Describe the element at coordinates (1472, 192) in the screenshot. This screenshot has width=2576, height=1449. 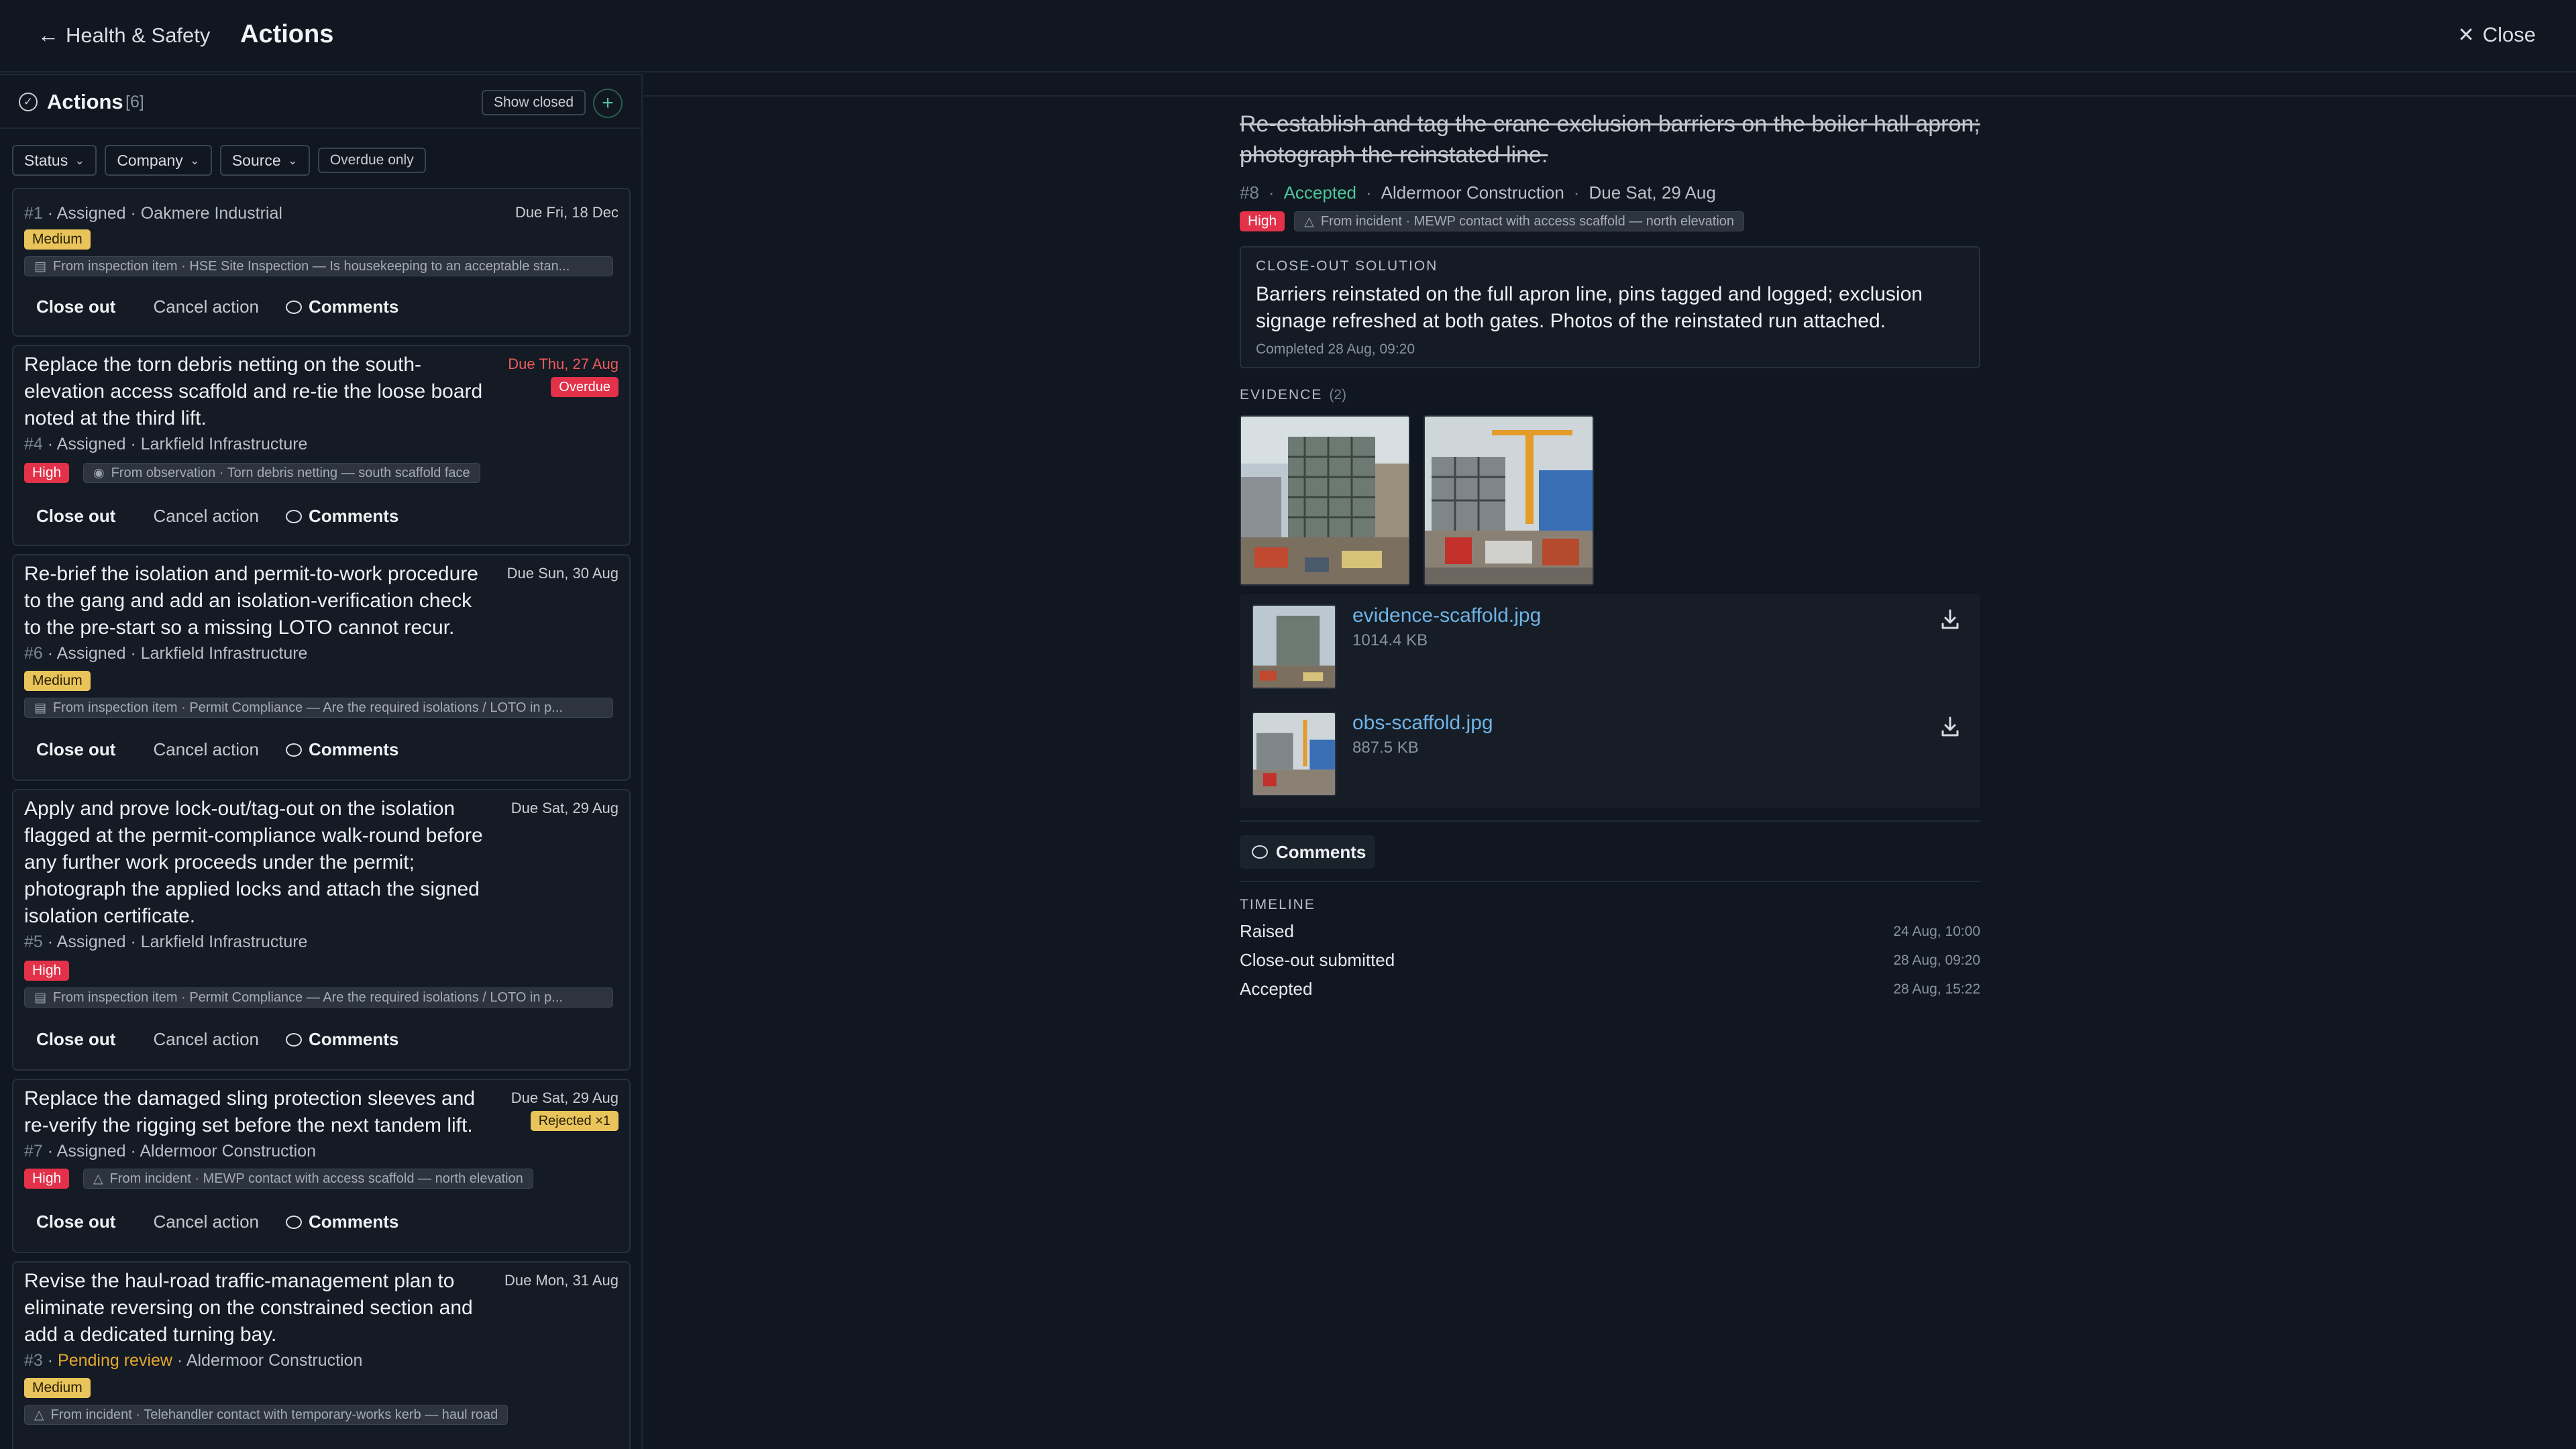
I see `detail-company: Aldermoor Construction` at that location.